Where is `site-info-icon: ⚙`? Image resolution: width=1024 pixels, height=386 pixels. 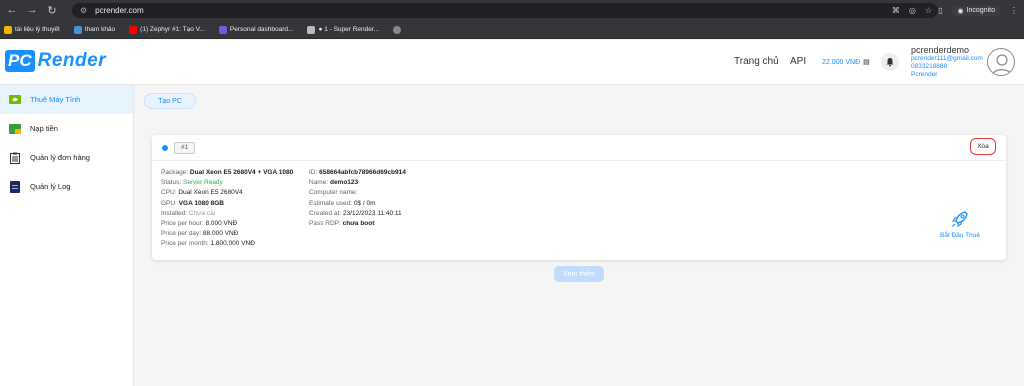 site-info-icon: ⚙ is located at coordinates (83, 10).